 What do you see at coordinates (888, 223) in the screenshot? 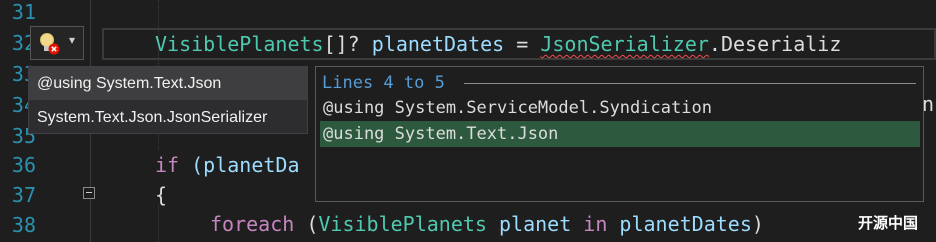
I see `watermark: 开源中国` at bounding box center [888, 223].